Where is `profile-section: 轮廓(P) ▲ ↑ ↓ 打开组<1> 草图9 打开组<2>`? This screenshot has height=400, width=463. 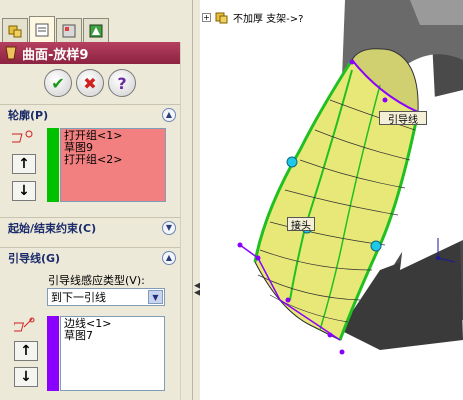 profile-section: 轮廓(P) ▲ ↑ ↓ 打开组<1> 草图9 打开组<2> is located at coordinates (90, 159).